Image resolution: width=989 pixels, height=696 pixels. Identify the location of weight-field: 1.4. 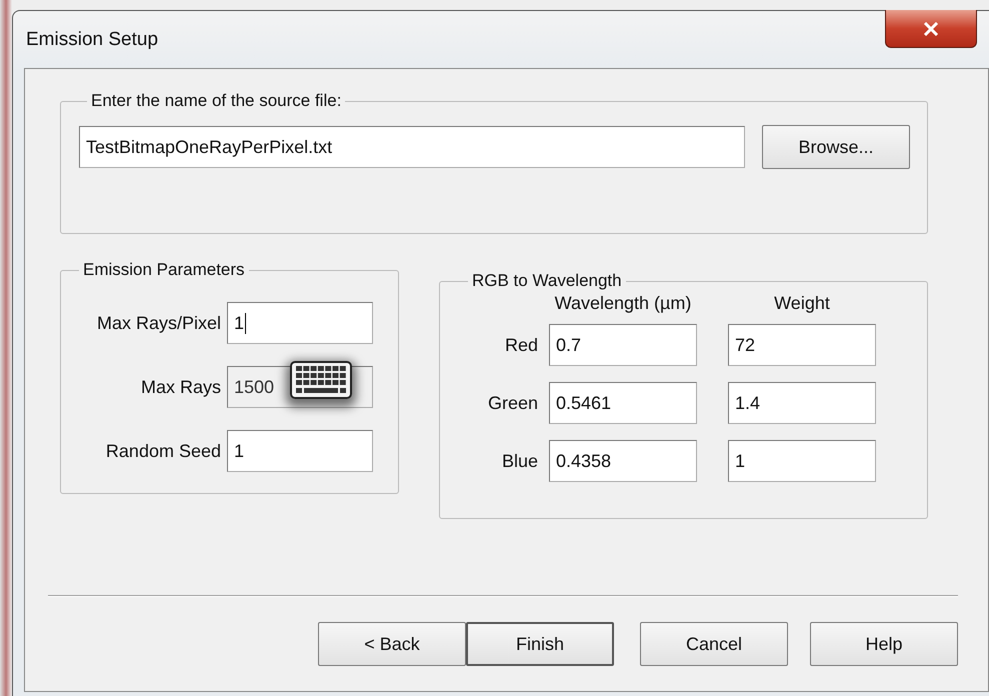
(802, 403).